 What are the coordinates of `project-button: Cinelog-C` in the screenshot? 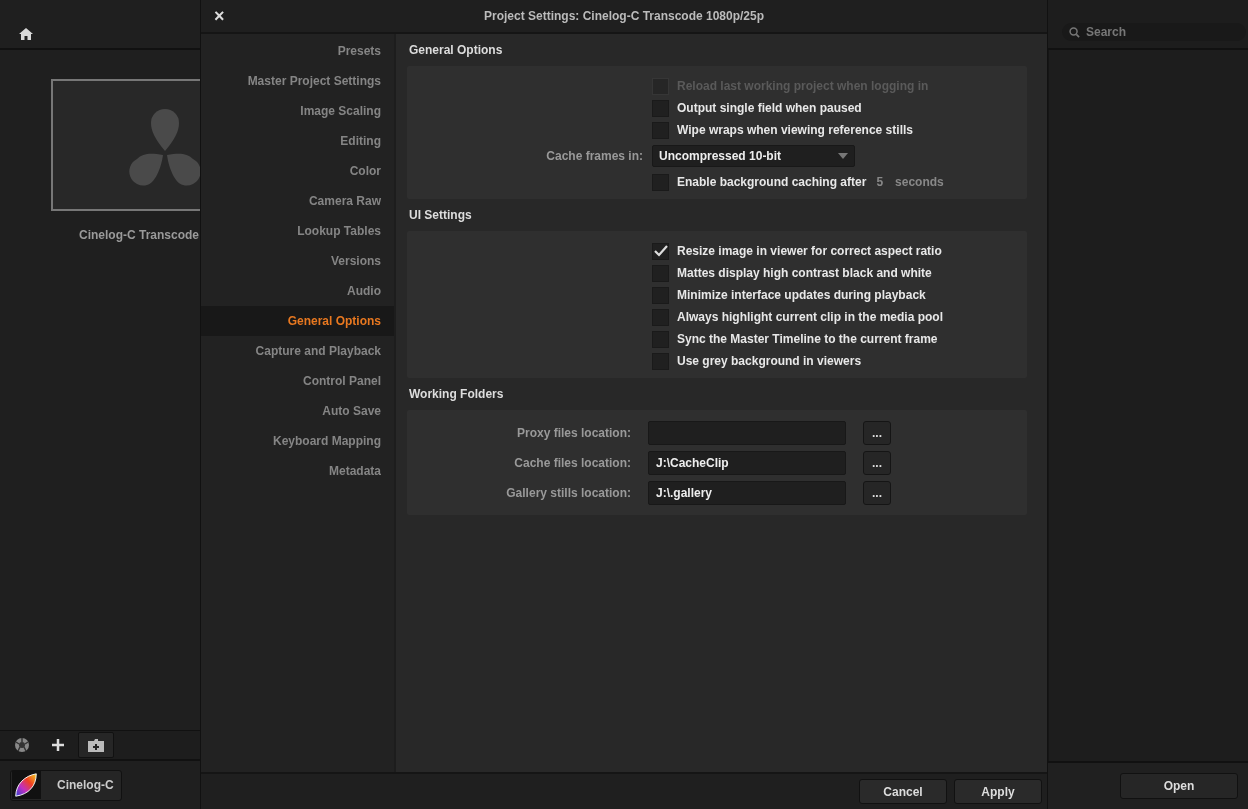 It's located at (66, 785).